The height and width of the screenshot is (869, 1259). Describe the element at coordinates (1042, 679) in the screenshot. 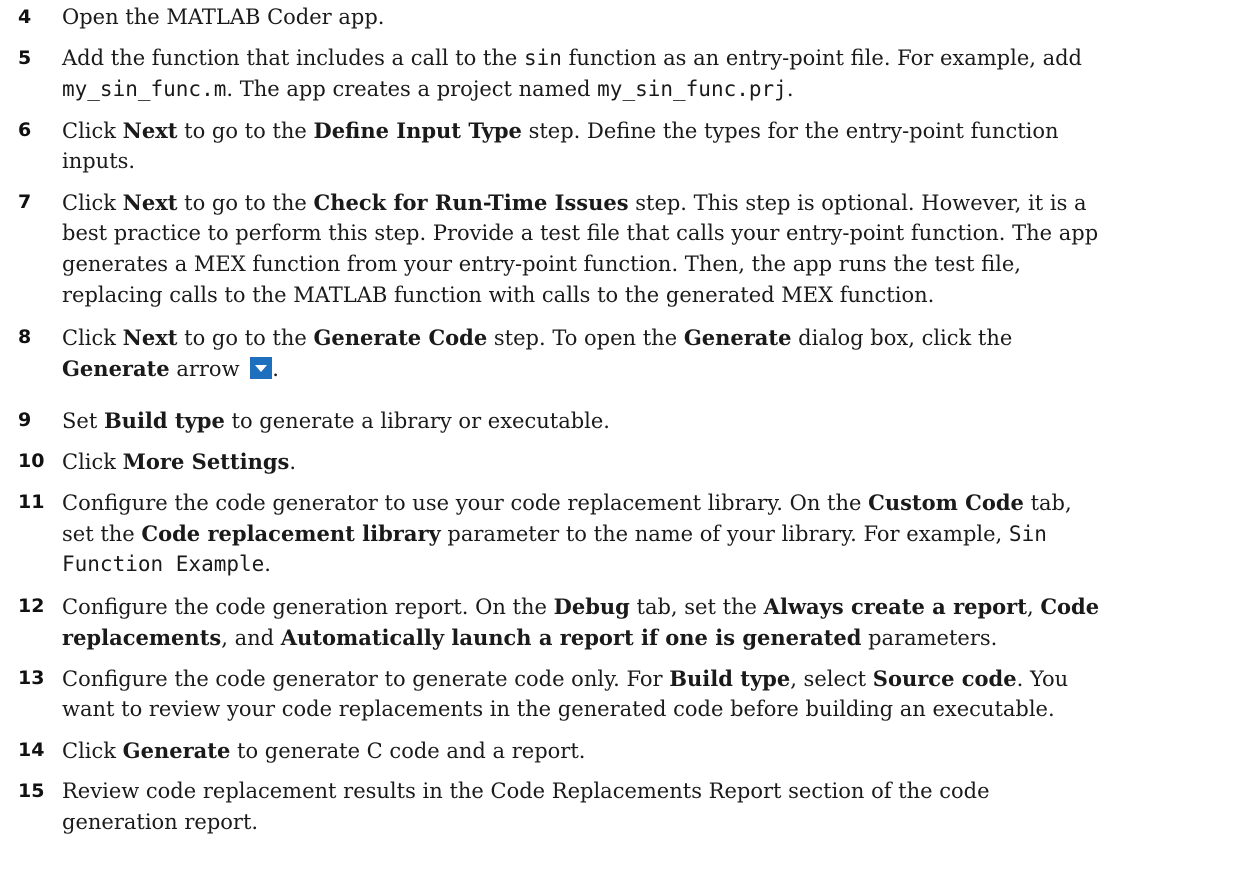

I see `text-run: . You` at that location.